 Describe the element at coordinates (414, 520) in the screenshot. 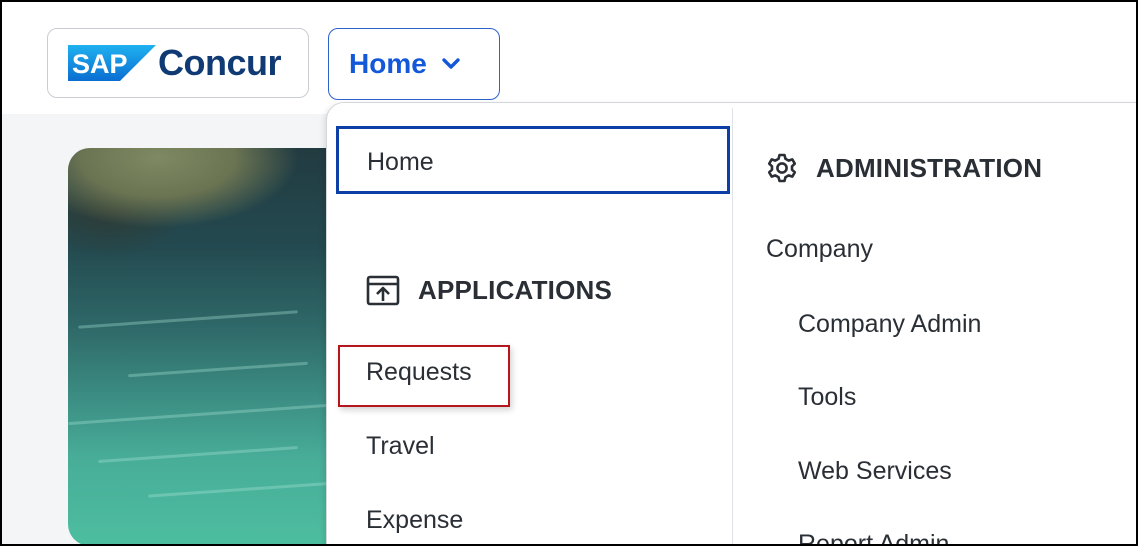

I see `menu-item-expense: Expense` at that location.